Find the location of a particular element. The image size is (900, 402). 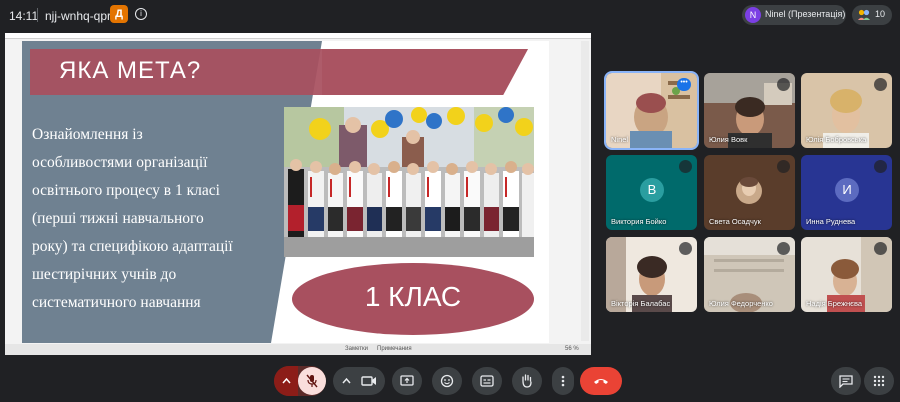

participant-tile: ••• Ninel is located at coordinates (651, 110).